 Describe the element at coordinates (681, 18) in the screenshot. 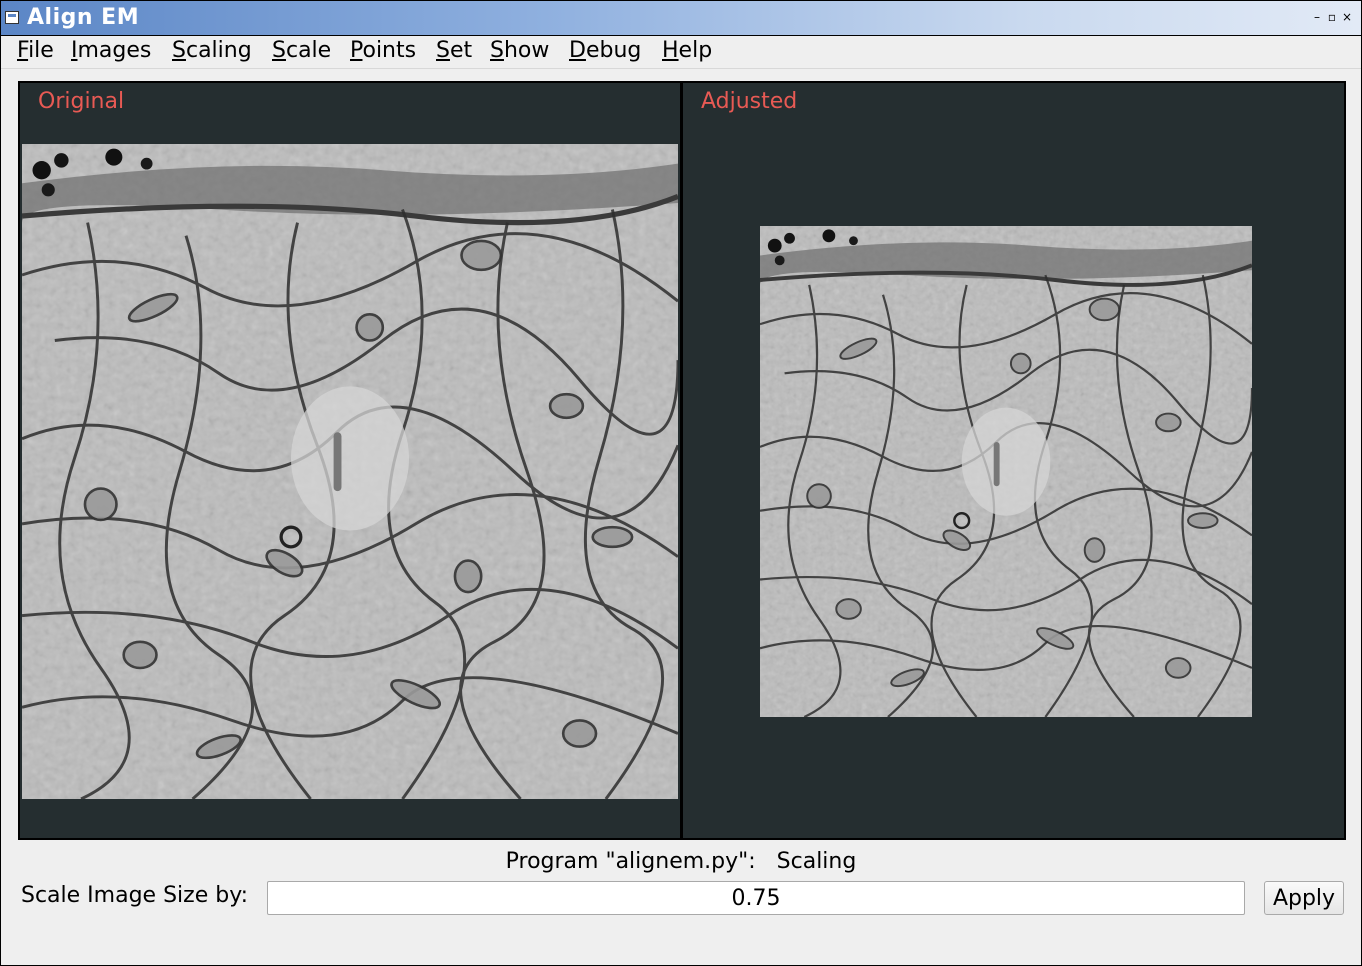

I see `title-bar: Align EM – ▫ ×` at that location.